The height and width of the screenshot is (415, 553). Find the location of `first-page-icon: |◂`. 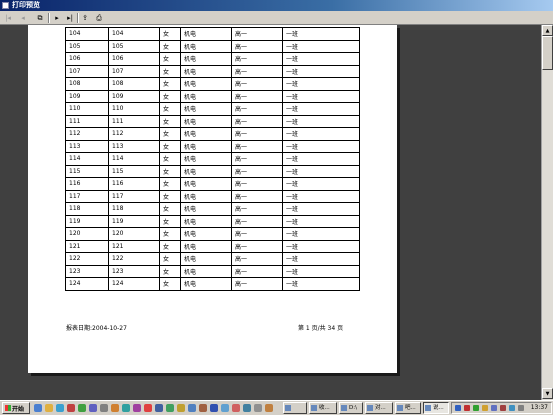

first-page-icon: |◂ is located at coordinates (8, 18).